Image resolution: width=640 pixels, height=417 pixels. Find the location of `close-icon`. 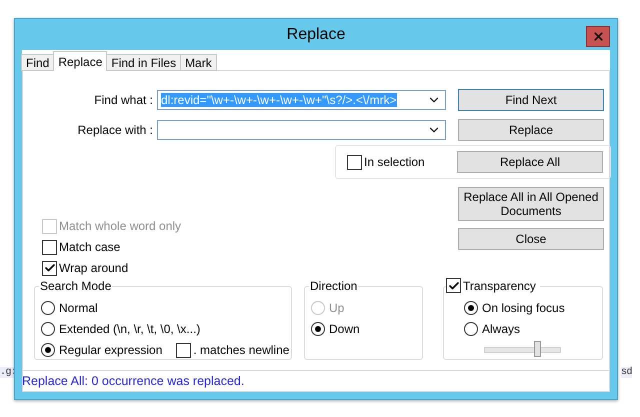

close-icon is located at coordinates (598, 36).